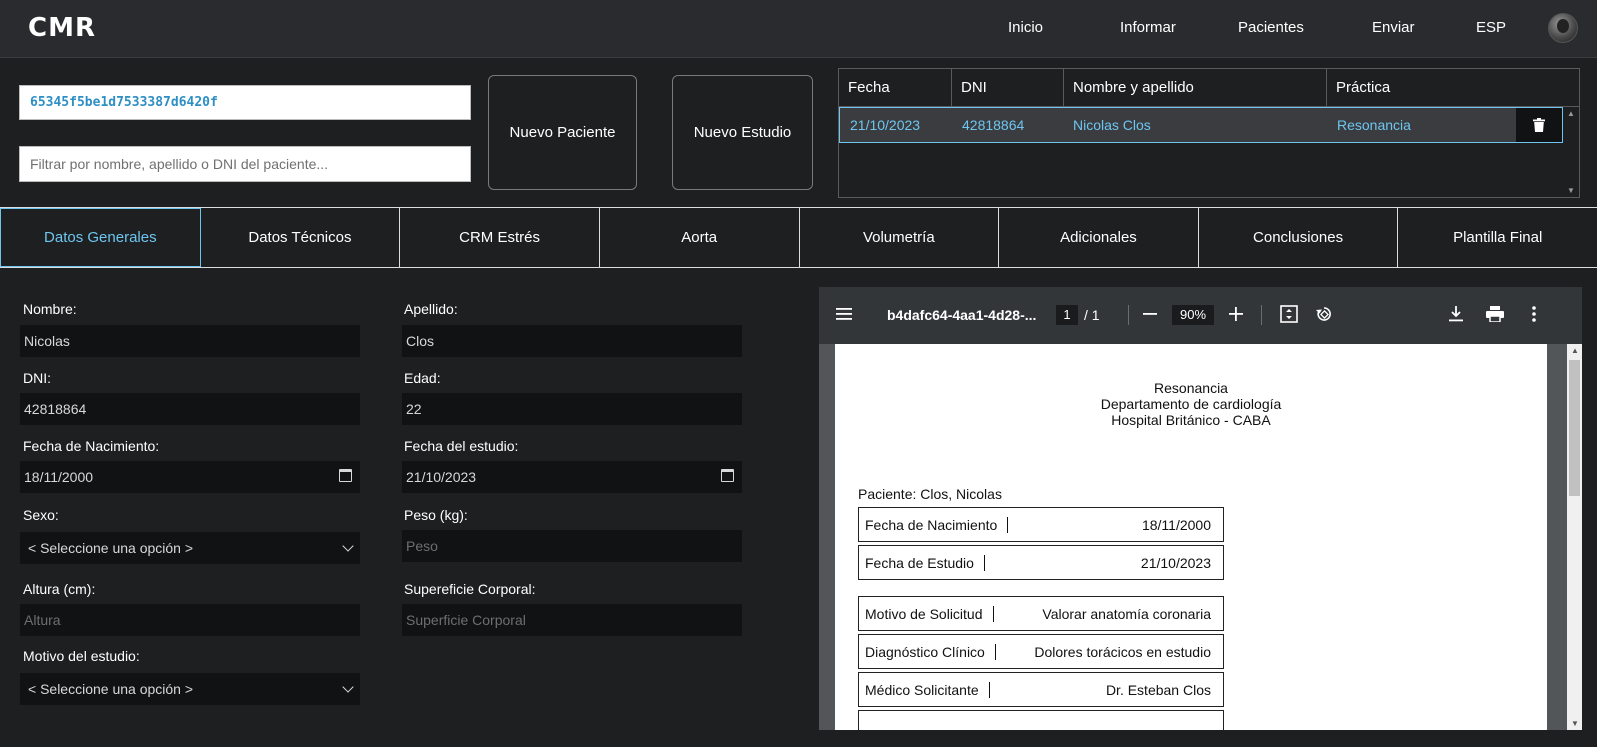 The width and height of the screenshot is (1597, 747). What do you see at coordinates (1008, 87) in the screenshot?
I see `col-dni: DNI` at bounding box center [1008, 87].